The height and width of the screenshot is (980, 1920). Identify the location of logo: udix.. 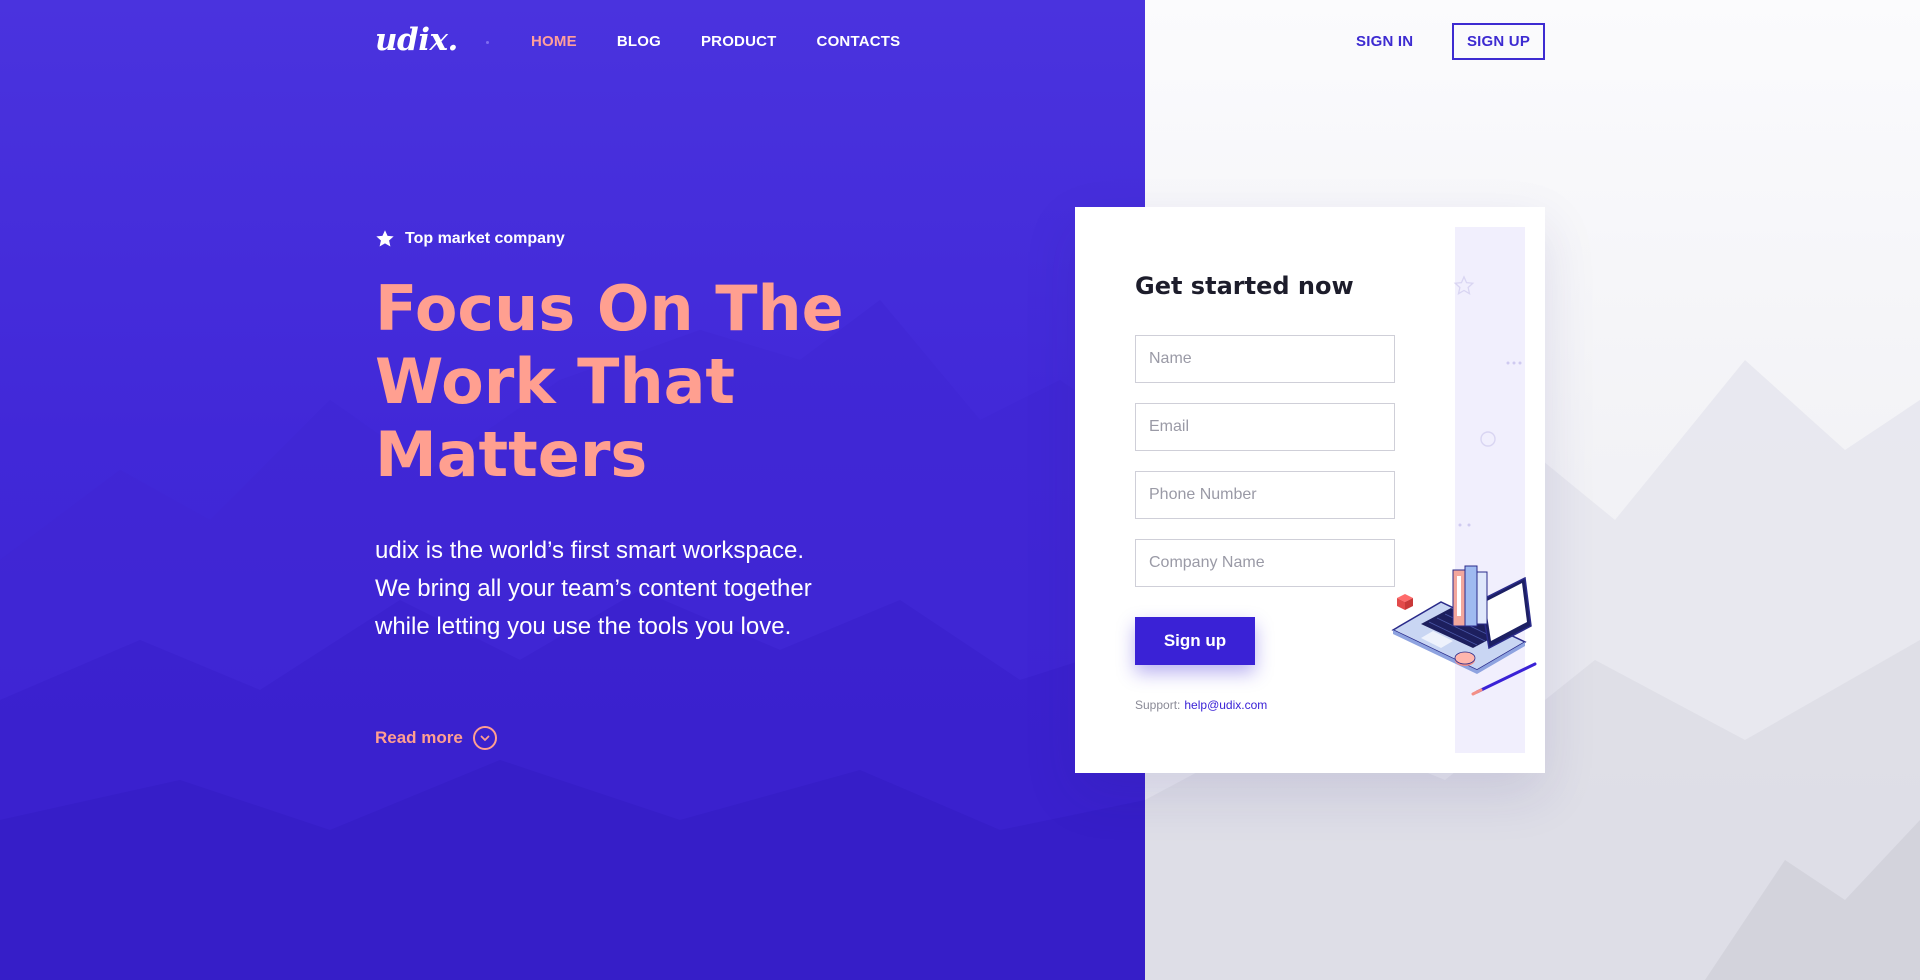
(416, 40).